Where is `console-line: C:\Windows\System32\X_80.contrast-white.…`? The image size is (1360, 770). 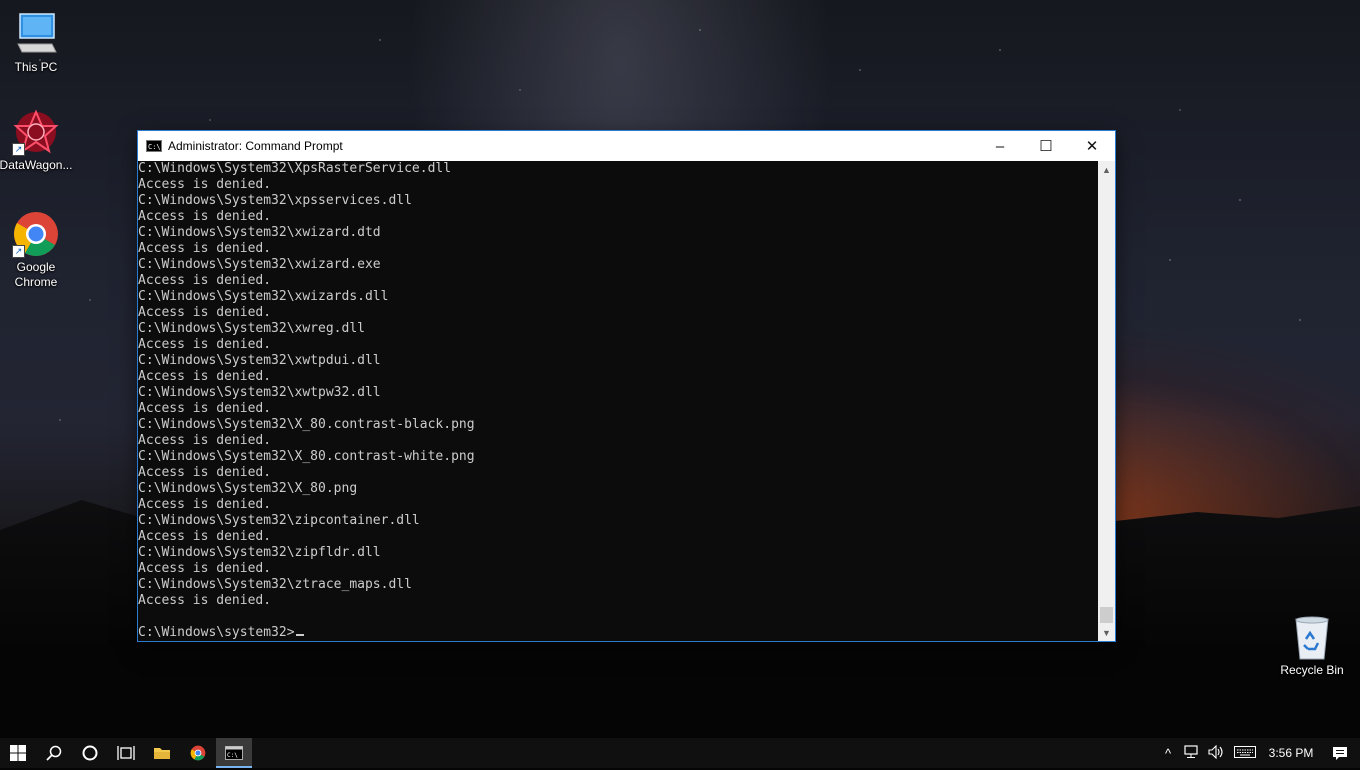 console-line: C:\Windows\System32\X_80.contrast-white.… is located at coordinates (306, 456).